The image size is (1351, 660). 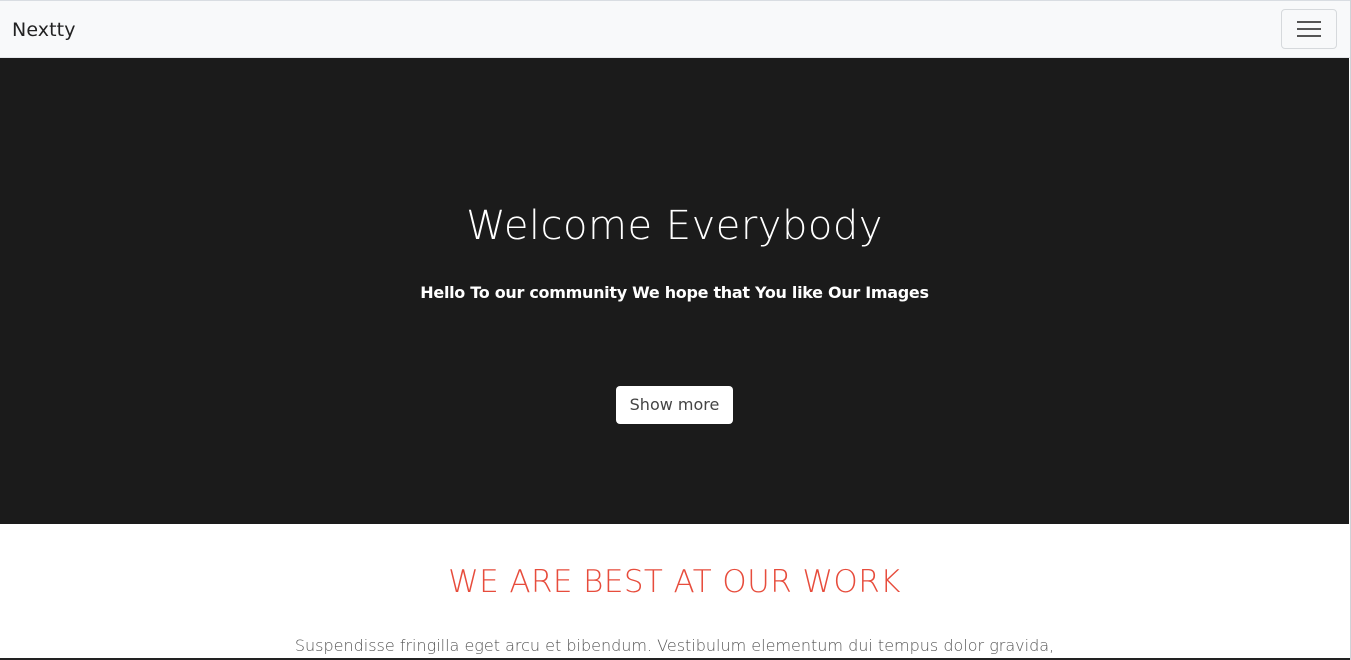 I want to click on hamburger-menu-icon, so click(x=1309, y=29).